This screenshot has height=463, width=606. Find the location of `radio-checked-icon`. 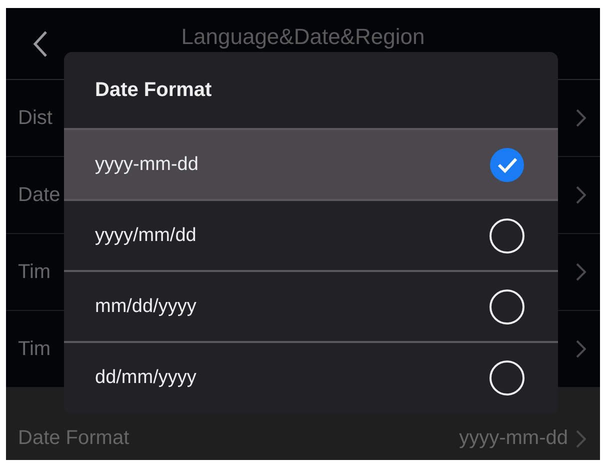

radio-checked-icon is located at coordinates (507, 164).